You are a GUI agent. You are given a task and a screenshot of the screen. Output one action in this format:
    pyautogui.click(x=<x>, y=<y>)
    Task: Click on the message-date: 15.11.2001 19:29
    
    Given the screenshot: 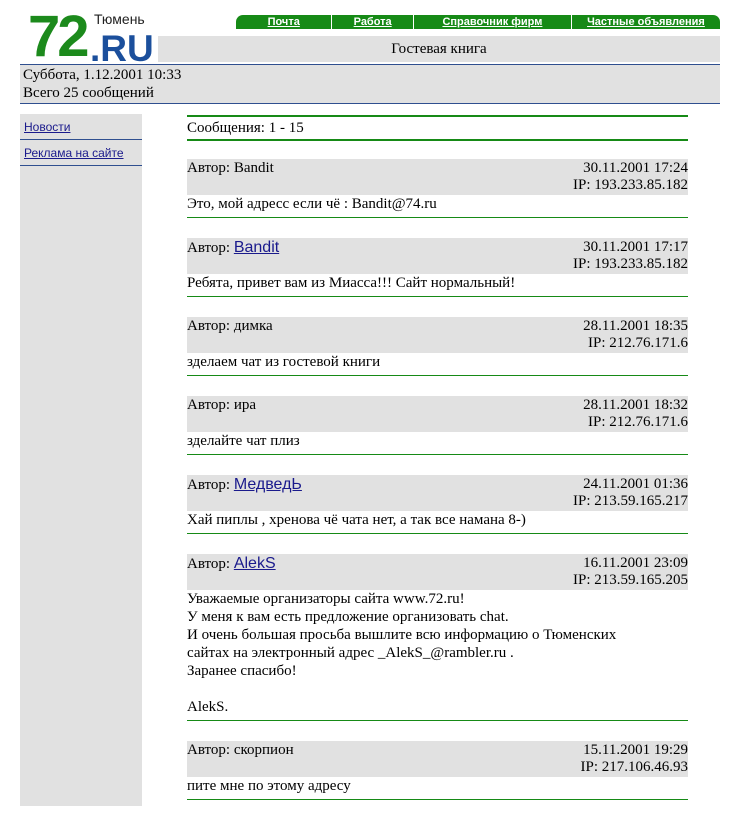 What is the action you would take?
    pyautogui.click(x=635, y=750)
    